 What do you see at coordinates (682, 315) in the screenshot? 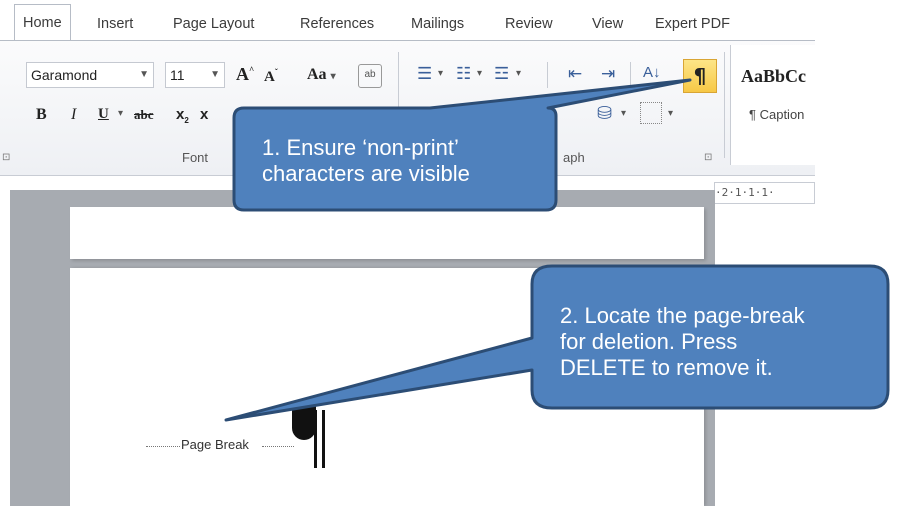
I see `callout-2-line-1: 2. Locate the page-break` at bounding box center [682, 315].